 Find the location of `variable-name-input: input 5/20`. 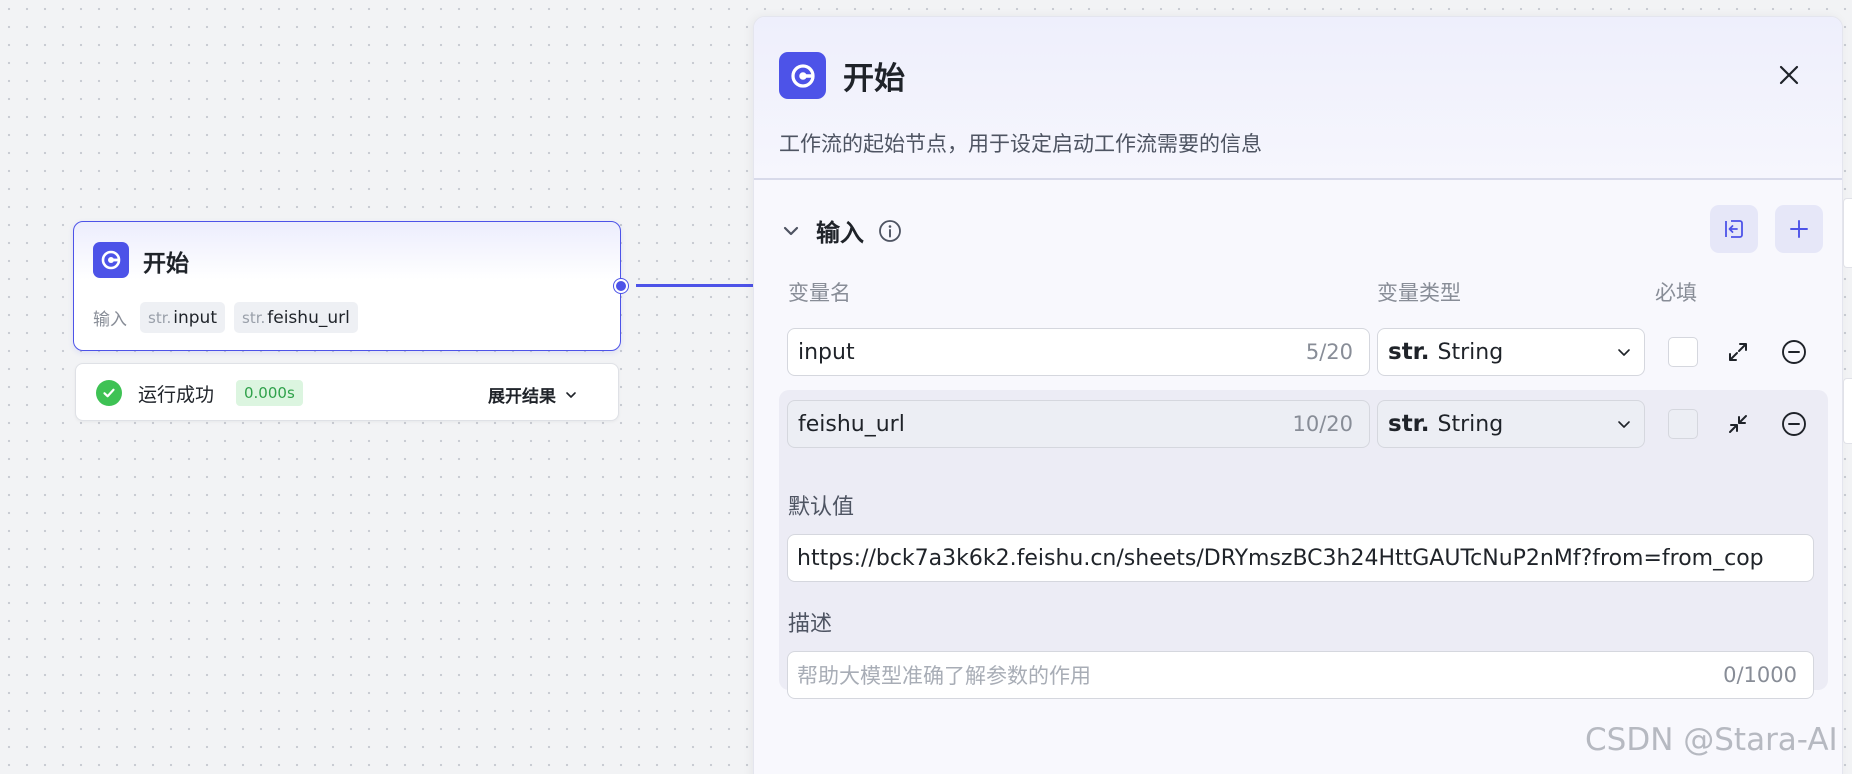

variable-name-input: input 5/20 is located at coordinates (1078, 352).